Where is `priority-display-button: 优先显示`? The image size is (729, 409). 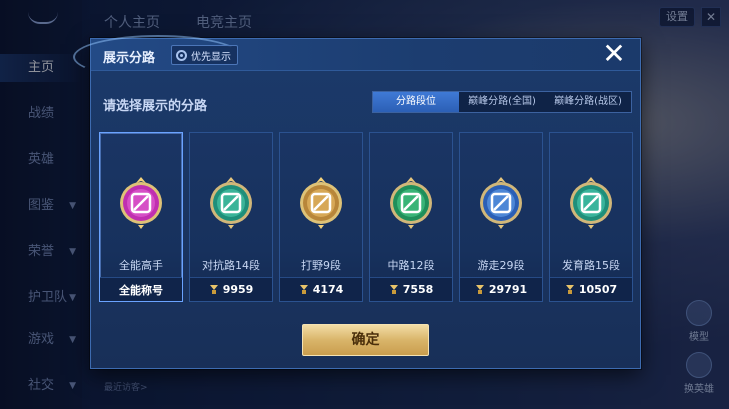 priority-display-button: 优先显示 is located at coordinates (204, 55).